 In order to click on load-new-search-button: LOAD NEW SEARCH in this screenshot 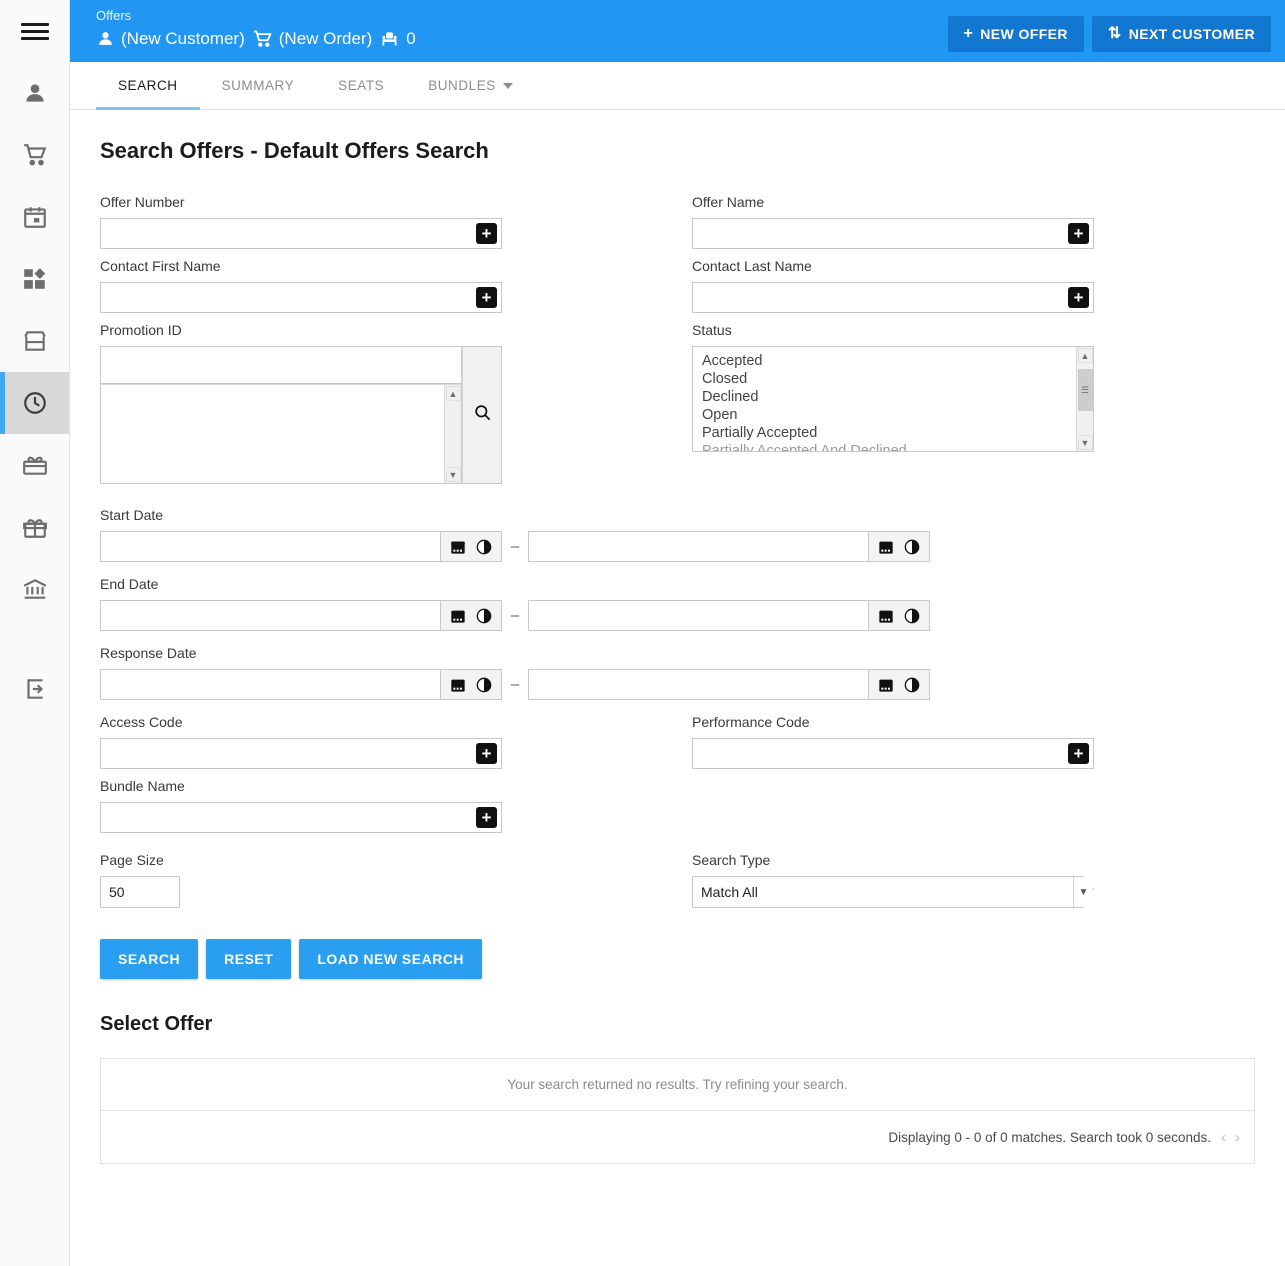, I will do `click(391, 959)`.